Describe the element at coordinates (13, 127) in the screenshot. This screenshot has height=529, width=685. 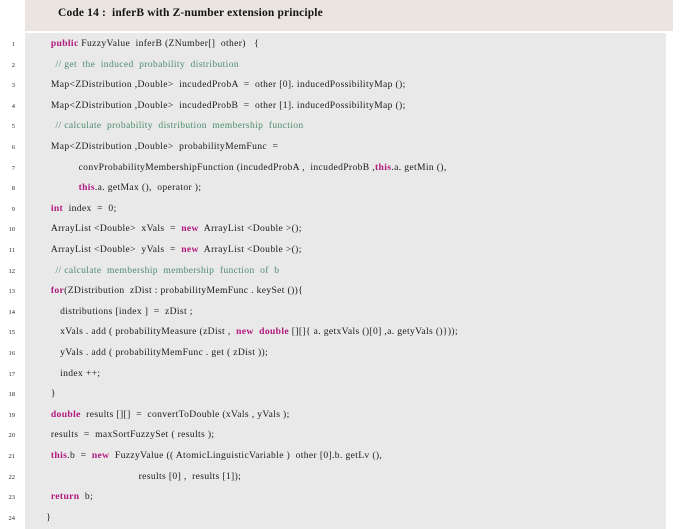
I see `line-number: 5` at that location.